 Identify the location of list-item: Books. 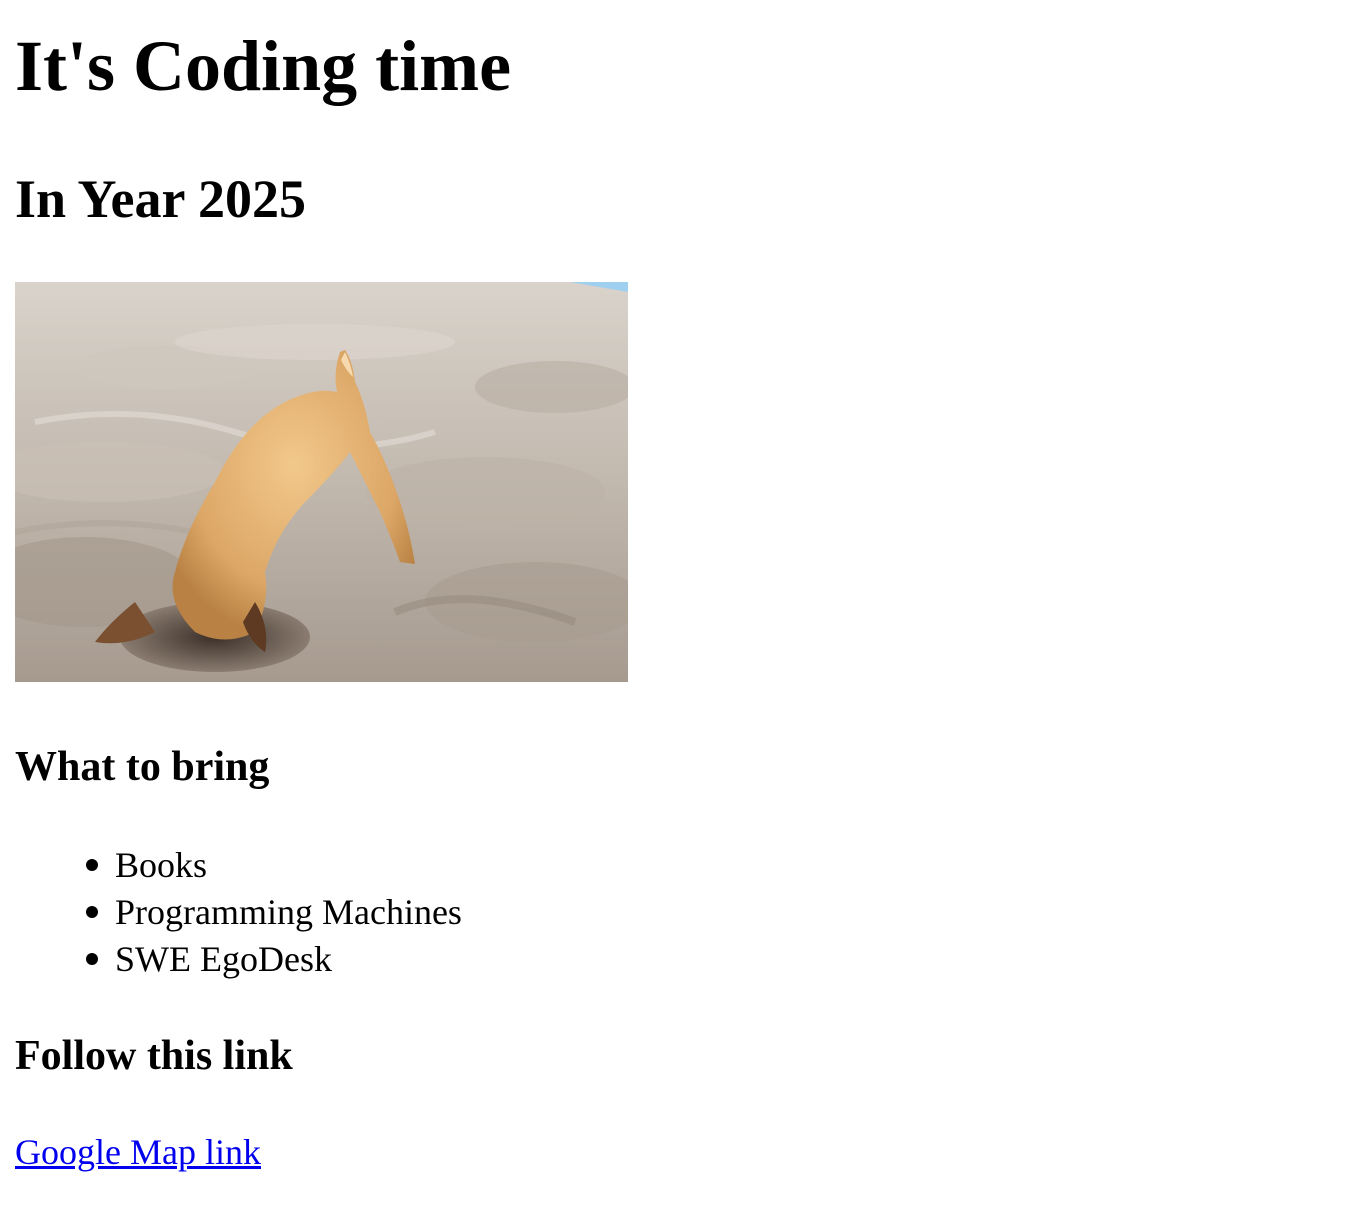
(238, 865).